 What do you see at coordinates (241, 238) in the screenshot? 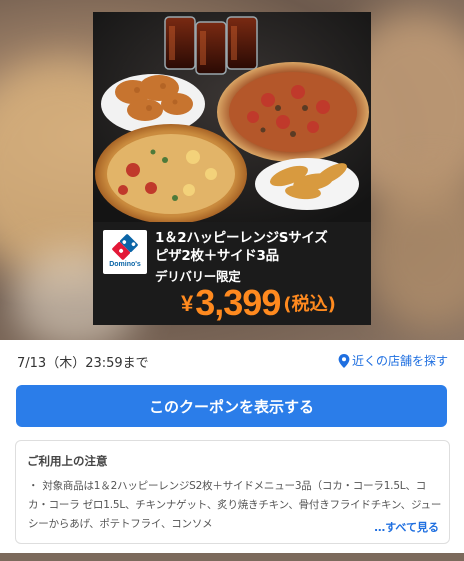
I see `promo-headline-line1: 1＆2ハッピーレンジSサイズ` at bounding box center [241, 238].